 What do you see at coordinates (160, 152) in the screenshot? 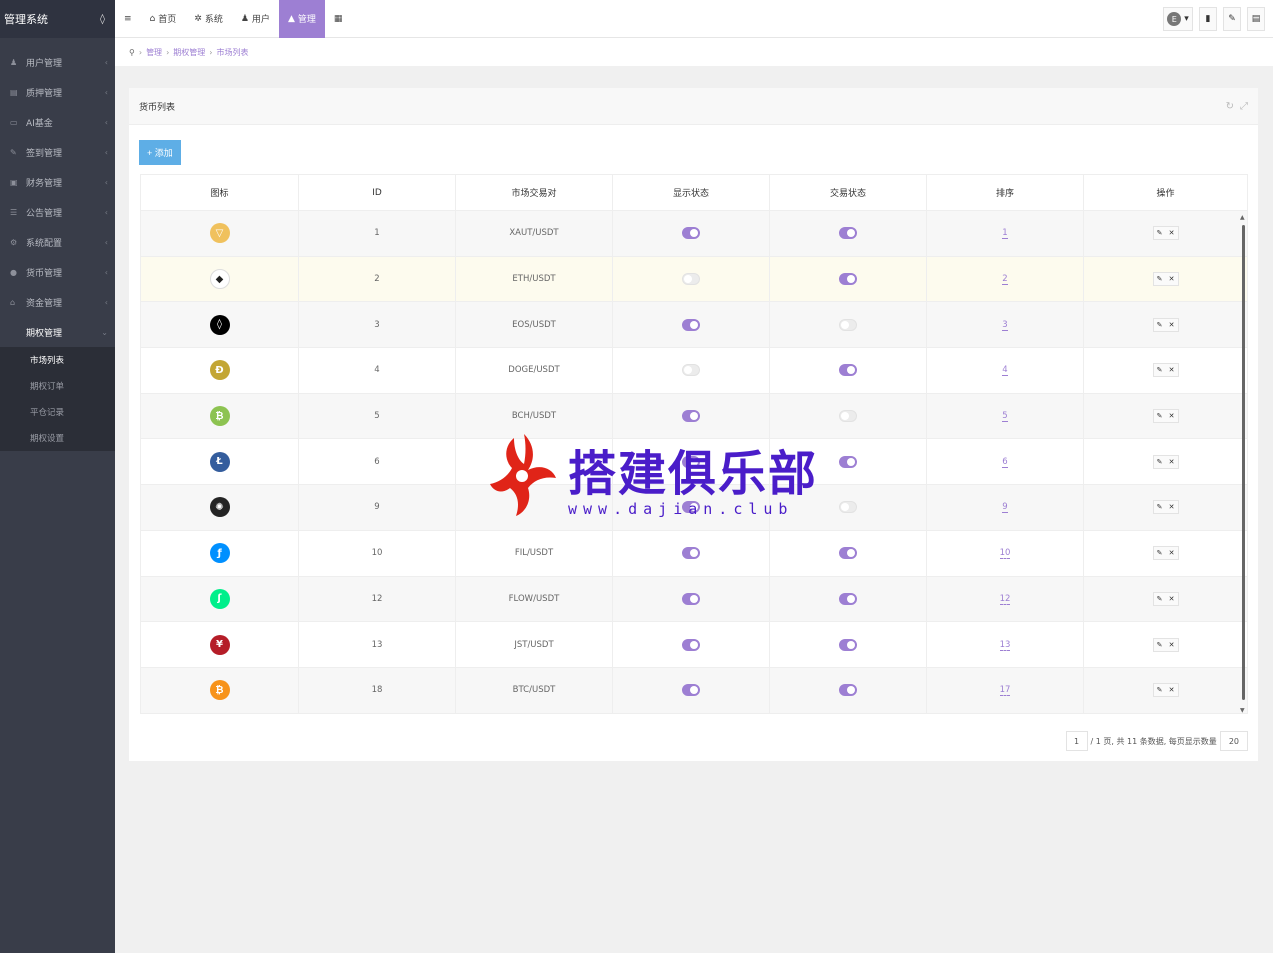
I see `add-button: + 添加` at bounding box center [160, 152].